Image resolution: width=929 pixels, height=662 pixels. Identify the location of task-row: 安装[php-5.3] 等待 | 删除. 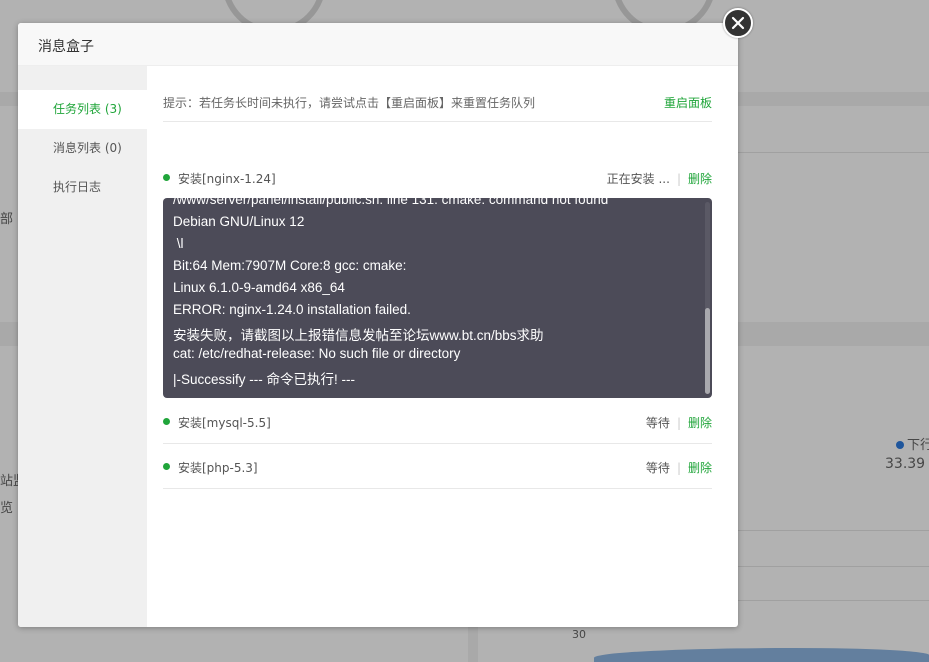
(437, 466).